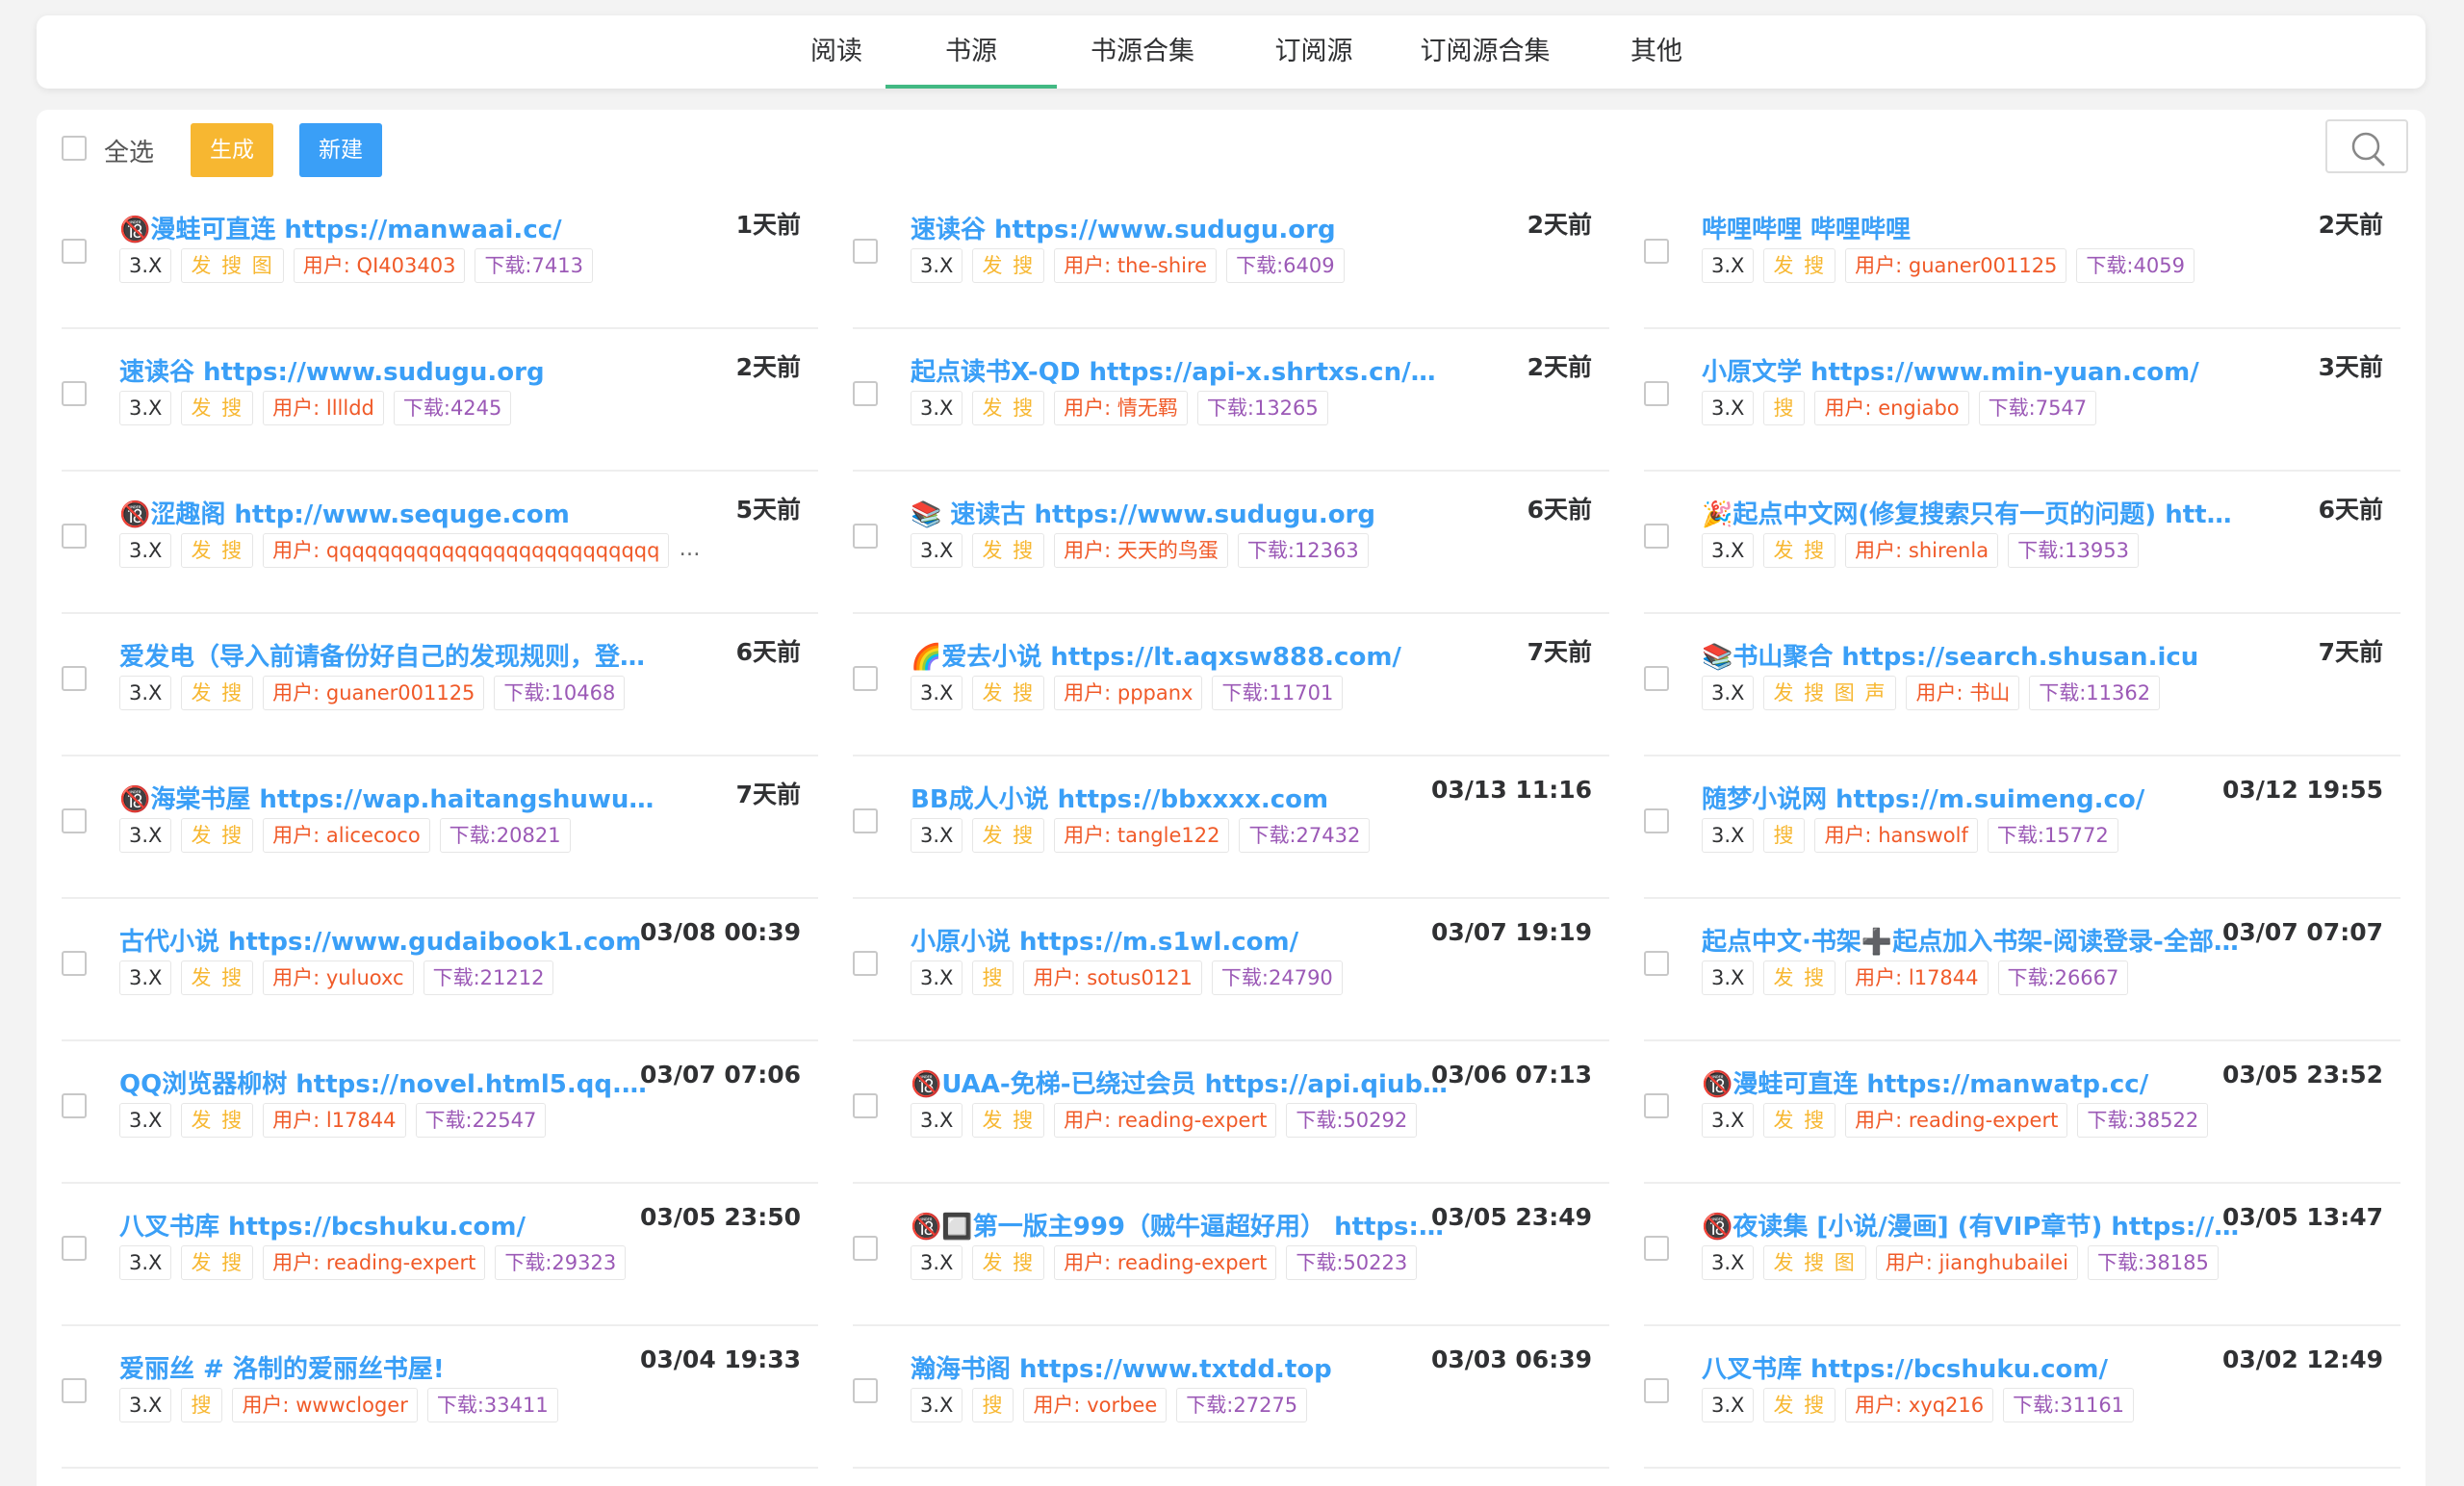 The image size is (2464, 1486). What do you see at coordinates (1971, 1081) in the screenshot?
I see `source-title-link: 🔞漫蛙可直连 https://manwatp.cc/` at bounding box center [1971, 1081].